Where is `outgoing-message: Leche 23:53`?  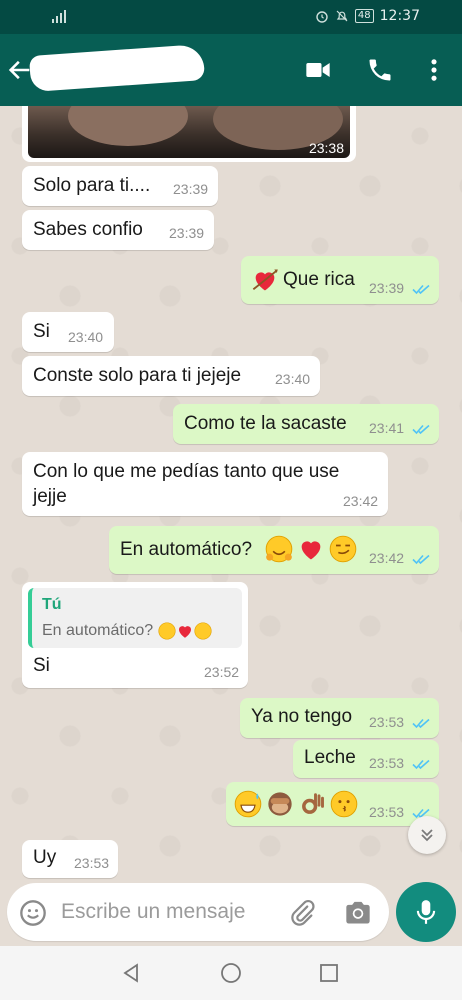
outgoing-message: Leche 23:53 is located at coordinates (366, 759).